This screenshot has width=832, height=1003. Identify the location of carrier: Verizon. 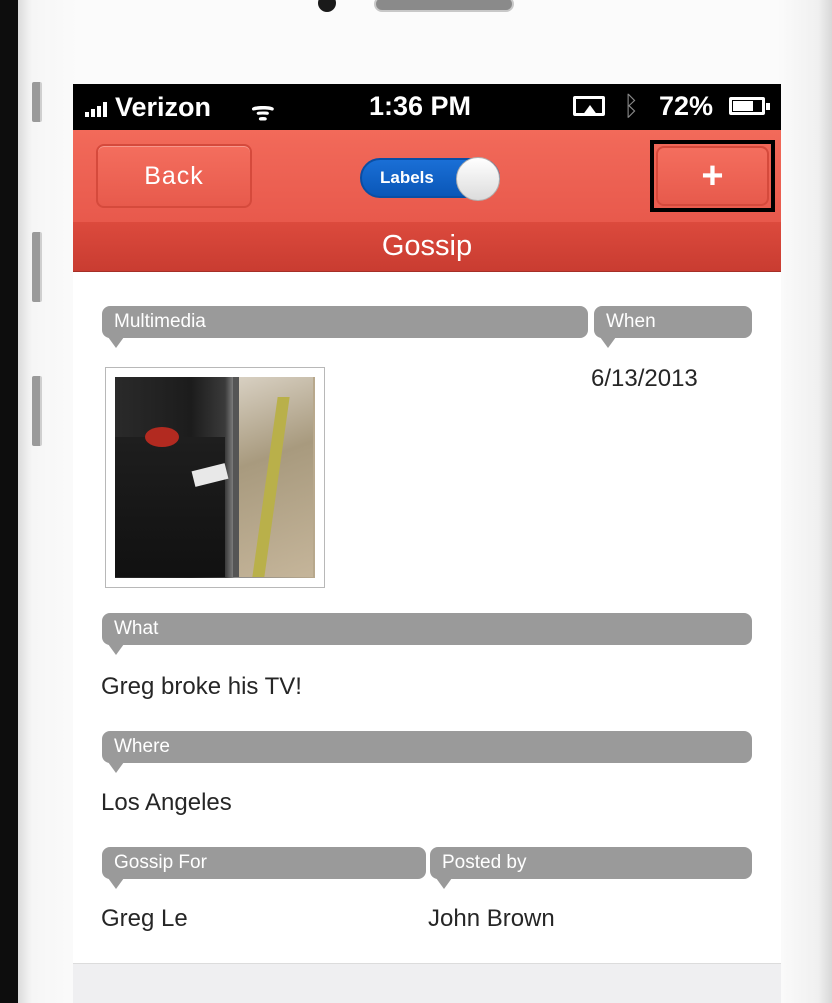
(148, 107).